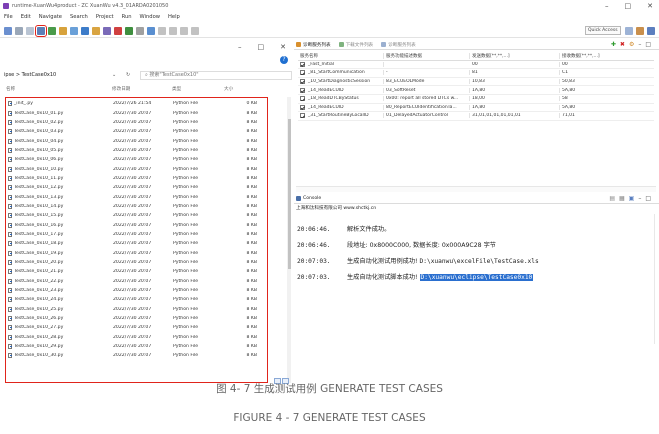 The height and width of the screenshot is (434, 659). What do you see at coordinates (632, 198) in the screenshot?
I see `pin-console-icon: ▣` at bounding box center [632, 198].